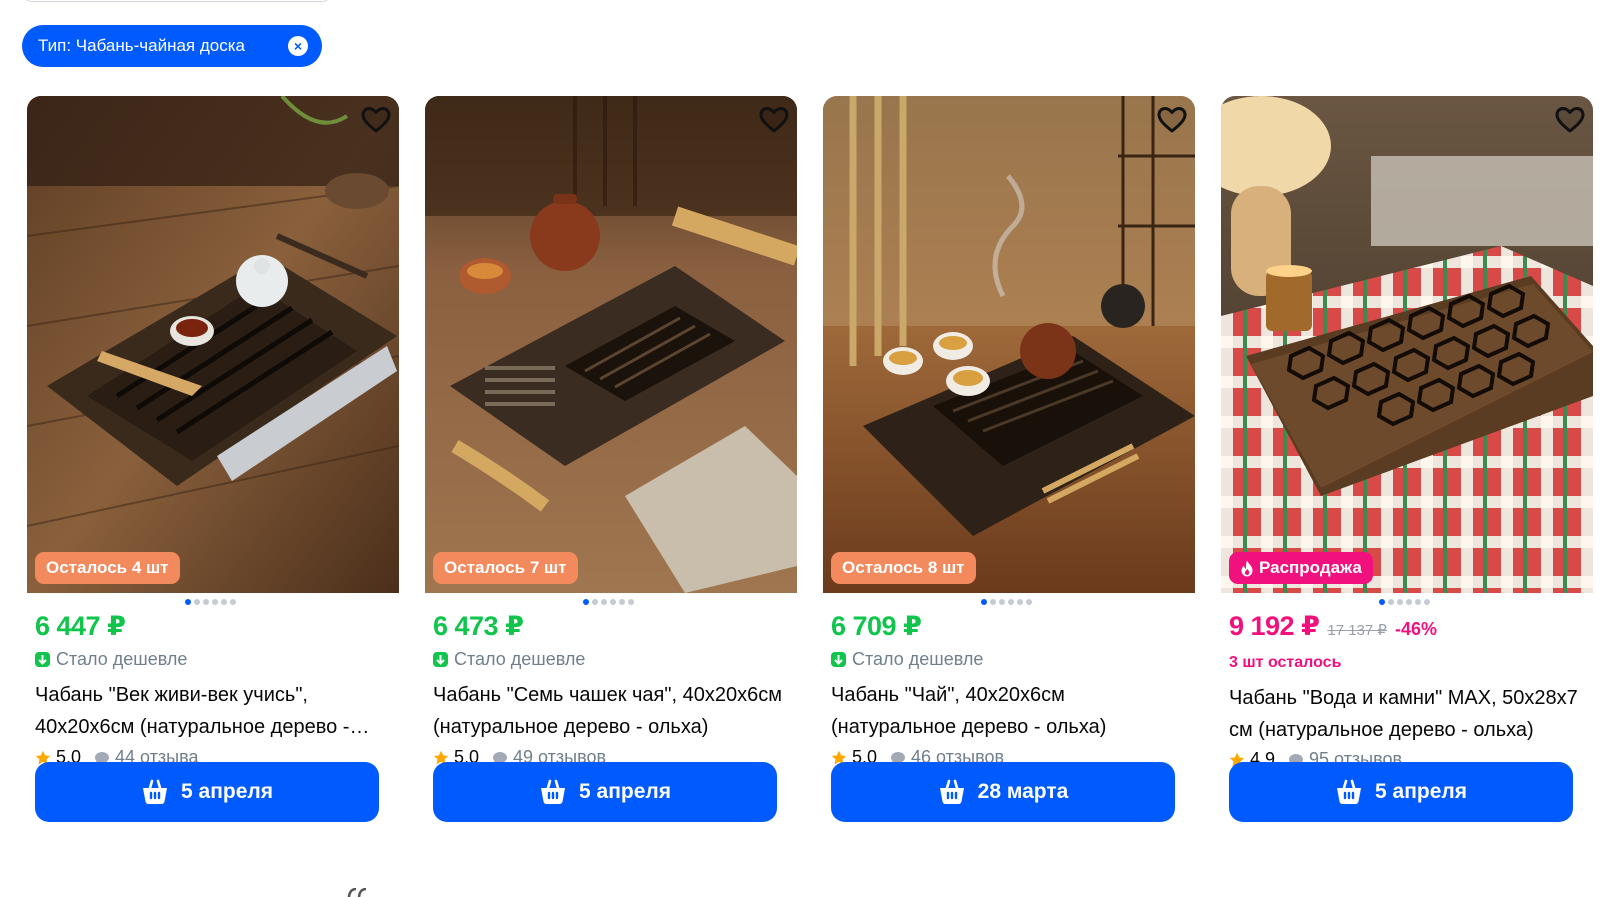 Image resolution: width=1621 pixels, height=897 pixels. Describe the element at coordinates (141, 45) in the screenshot. I see `filter-chip-label: Тип: Чабань-чайная доска` at that location.